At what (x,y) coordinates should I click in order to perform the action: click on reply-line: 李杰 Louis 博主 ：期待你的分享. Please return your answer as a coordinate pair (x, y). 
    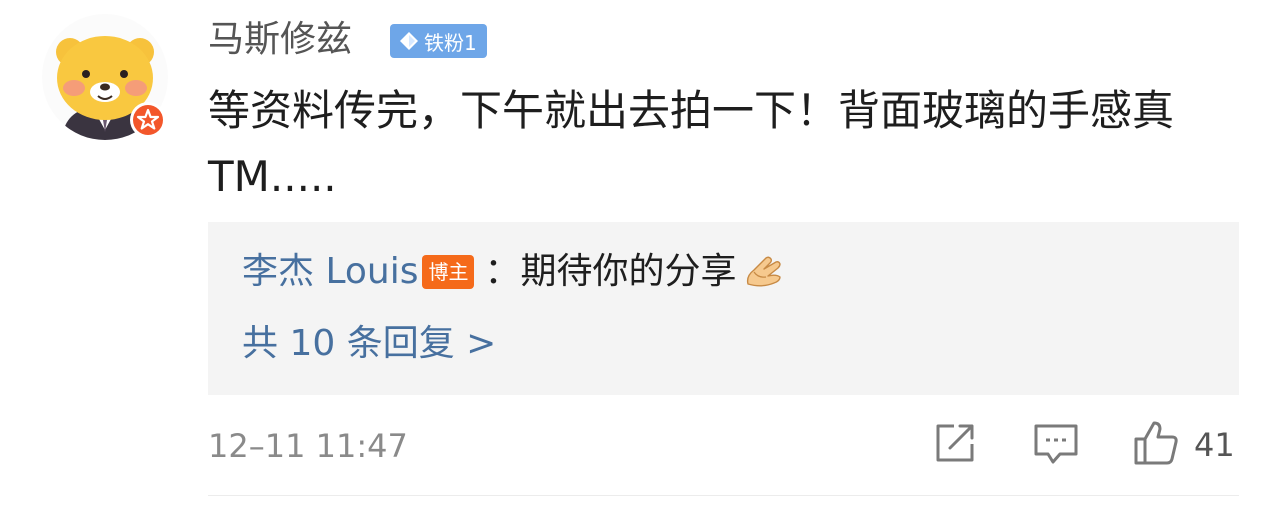
    Looking at the image, I should click on (514, 272).